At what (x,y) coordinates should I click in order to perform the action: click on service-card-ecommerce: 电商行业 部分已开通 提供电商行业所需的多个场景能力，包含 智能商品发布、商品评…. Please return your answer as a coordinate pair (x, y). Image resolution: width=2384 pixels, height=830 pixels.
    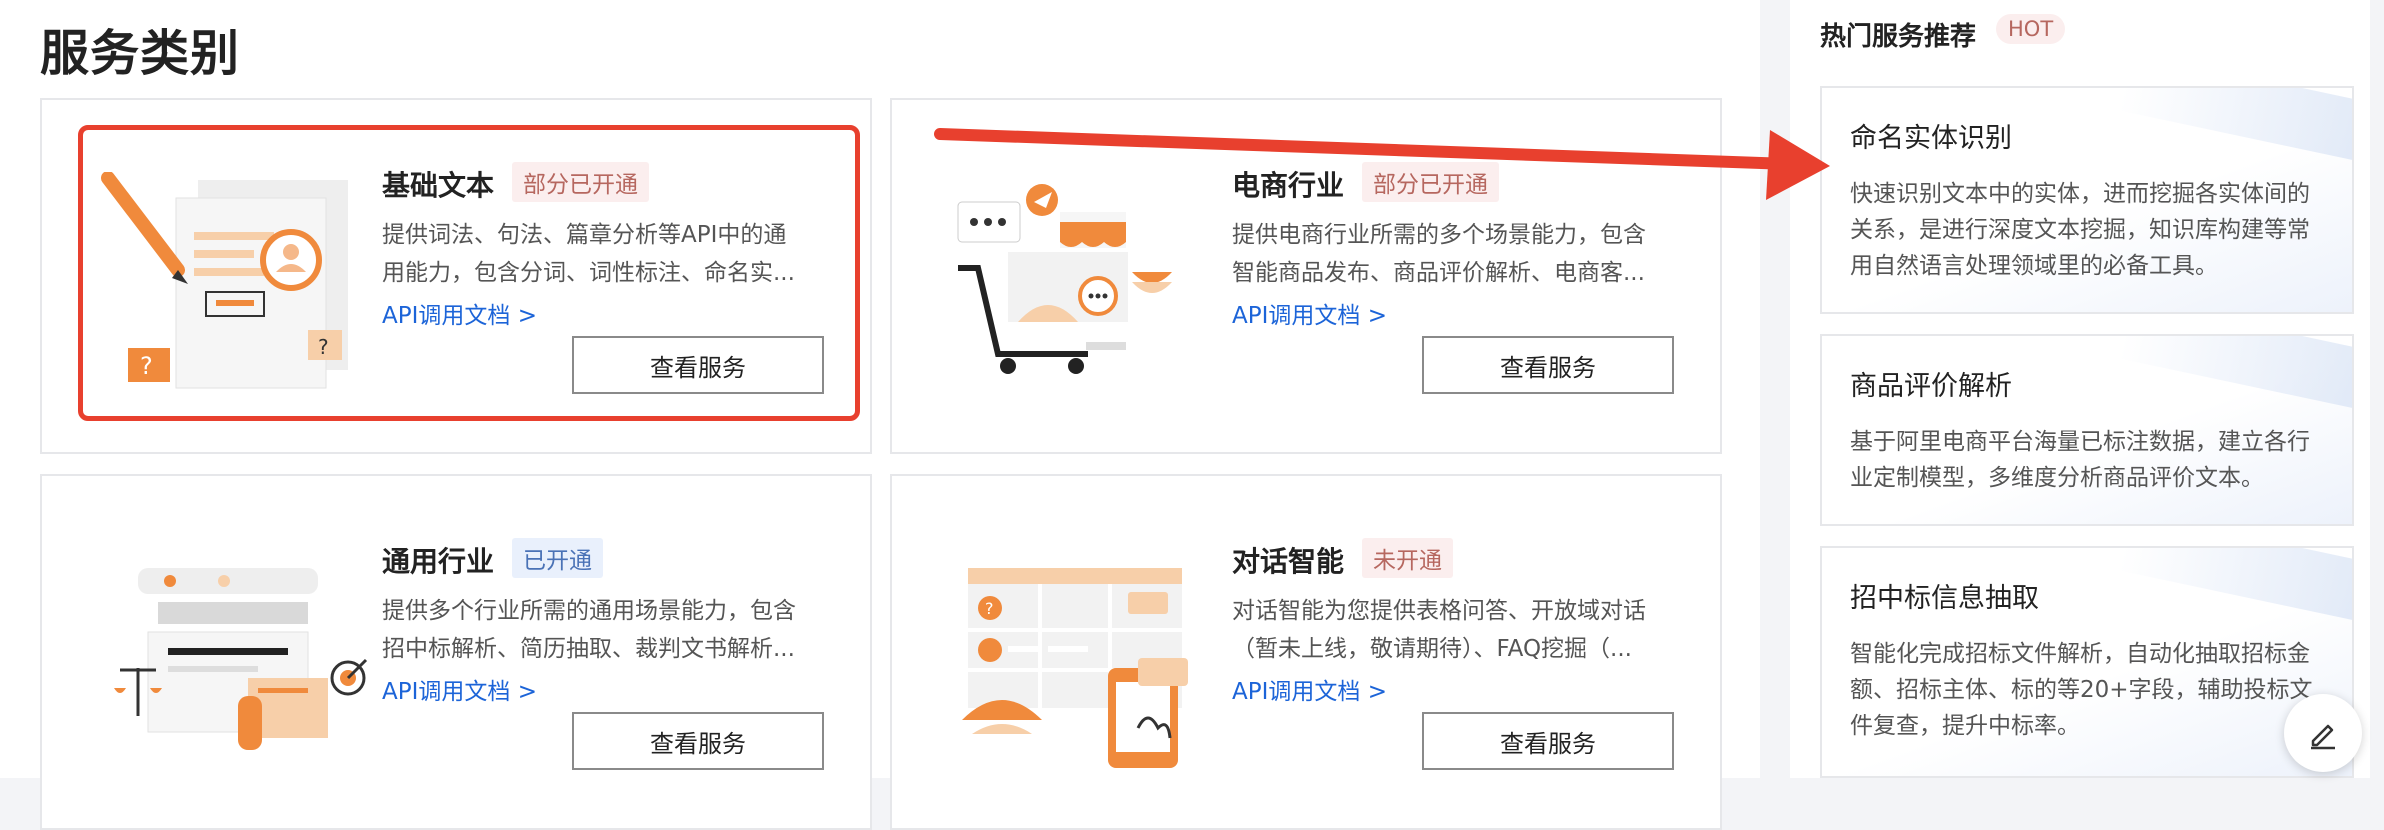
    Looking at the image, I should click on (1306, 276).